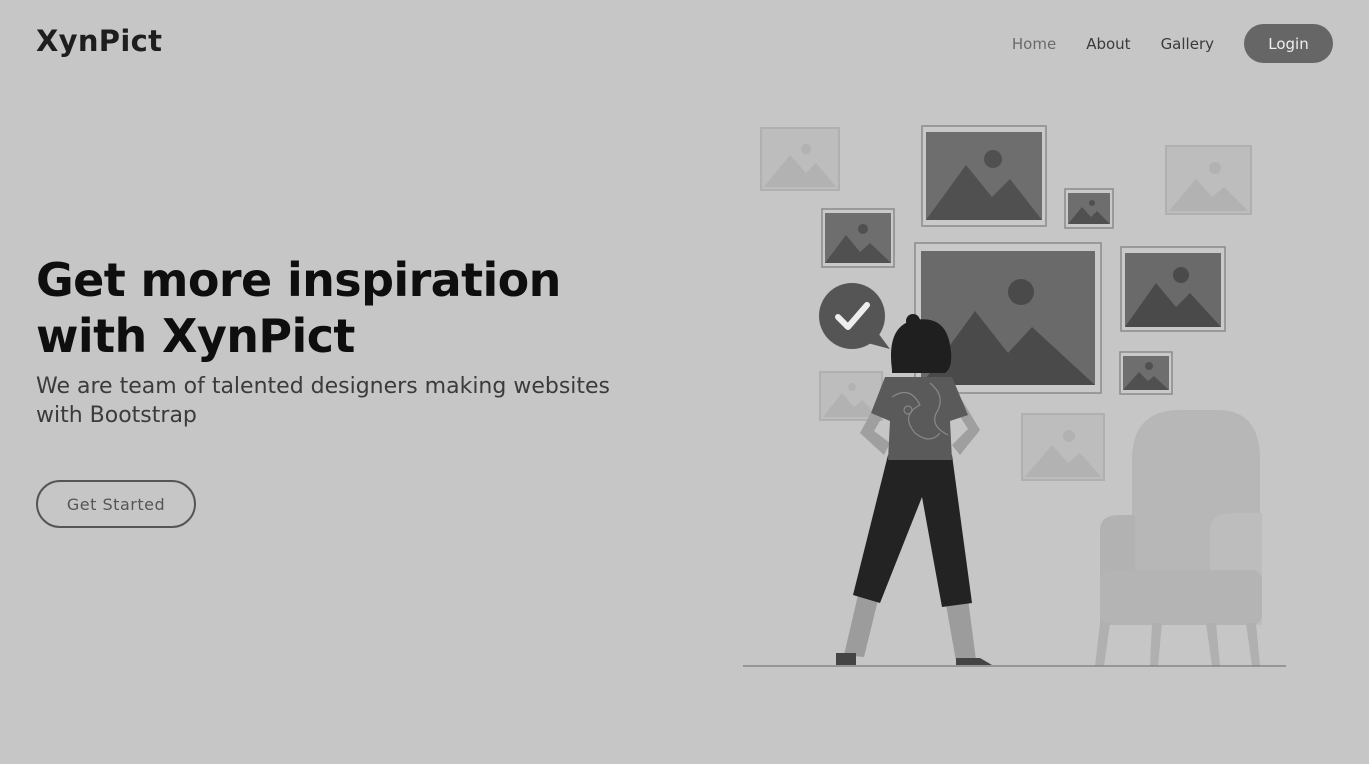 The width and height of the screenshot is (1369, 764). Describe the element at coordinates (298, 308) in the screenshot. I see `hero-title: Get more inspiration with XynPict` at that location.